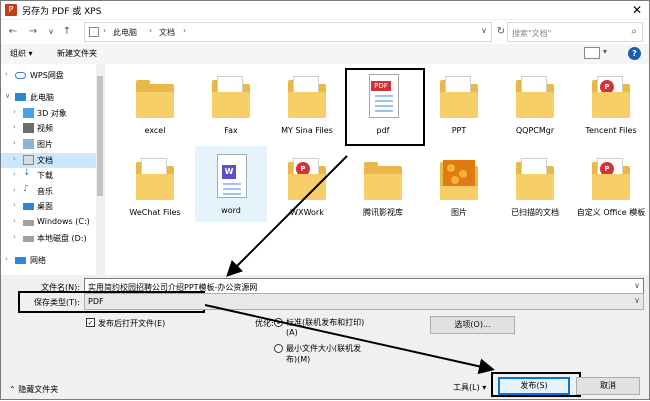  I want to click on search-input: 搜索"文档" ⌕, so click(575, 32).